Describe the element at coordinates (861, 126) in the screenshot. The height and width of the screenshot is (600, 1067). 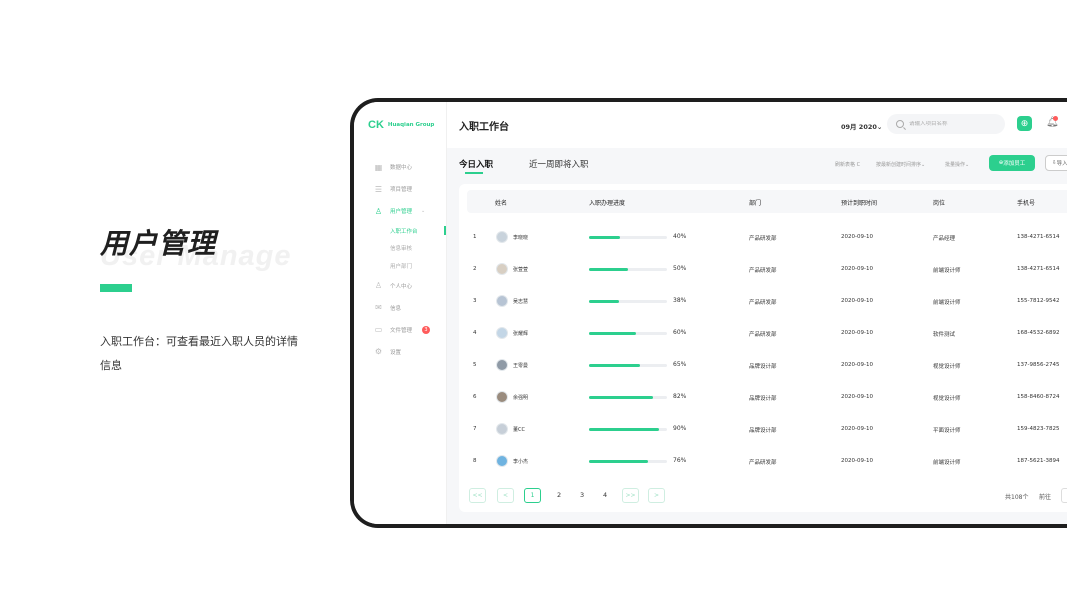
I see `month-picker: 09月 2020⌄` at that location.